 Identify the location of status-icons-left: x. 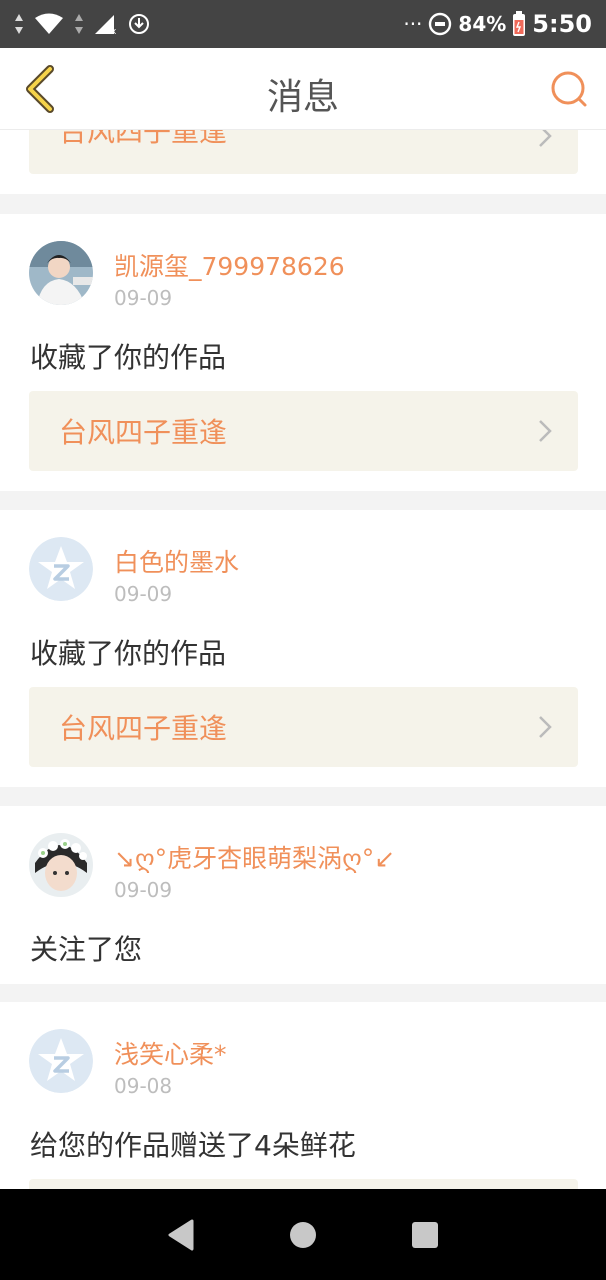
(82, 24).